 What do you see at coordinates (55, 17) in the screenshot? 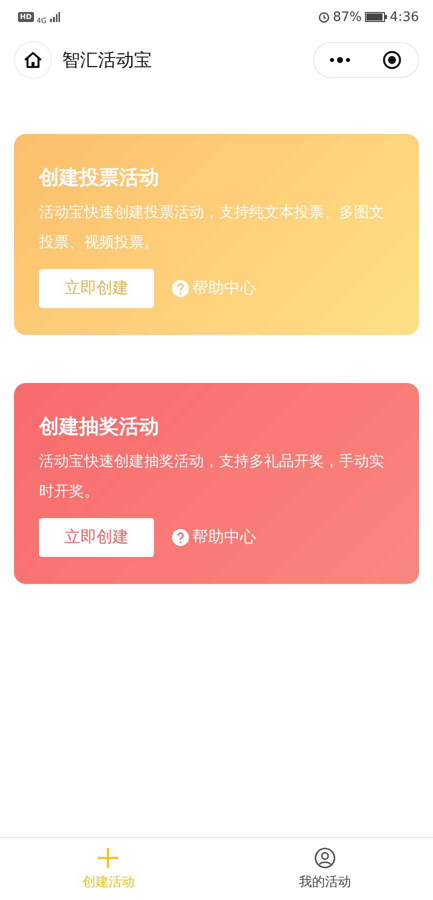
I see `signal-icon` at bounding box center [55, 17].